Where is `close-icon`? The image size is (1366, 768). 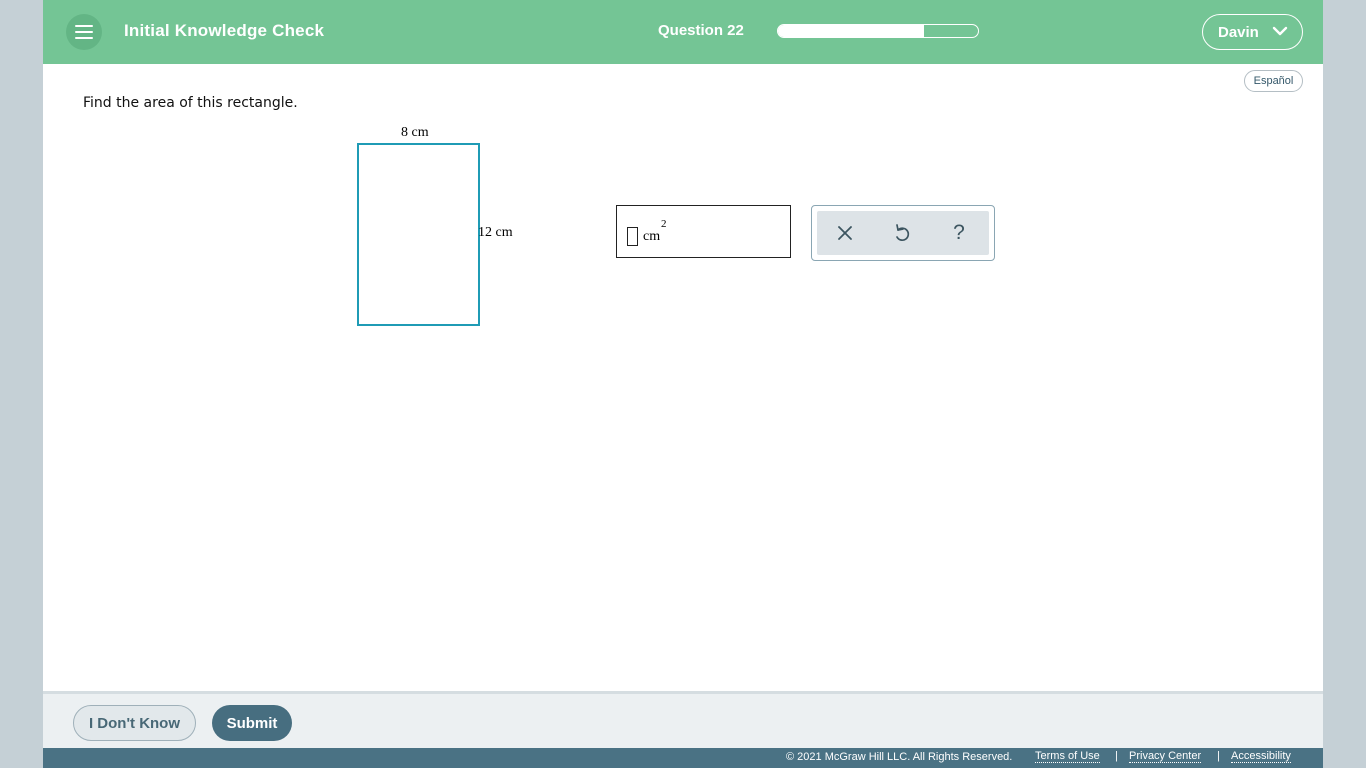
close-icon is located at coordinates (845, 233).